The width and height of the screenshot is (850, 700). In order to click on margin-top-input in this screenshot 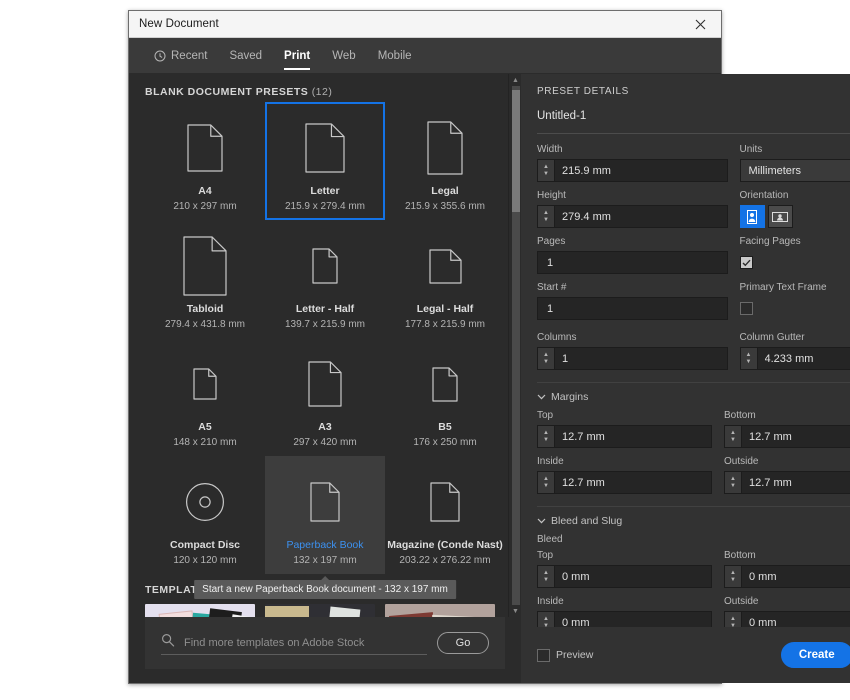, I will do `click(633, 436)`.